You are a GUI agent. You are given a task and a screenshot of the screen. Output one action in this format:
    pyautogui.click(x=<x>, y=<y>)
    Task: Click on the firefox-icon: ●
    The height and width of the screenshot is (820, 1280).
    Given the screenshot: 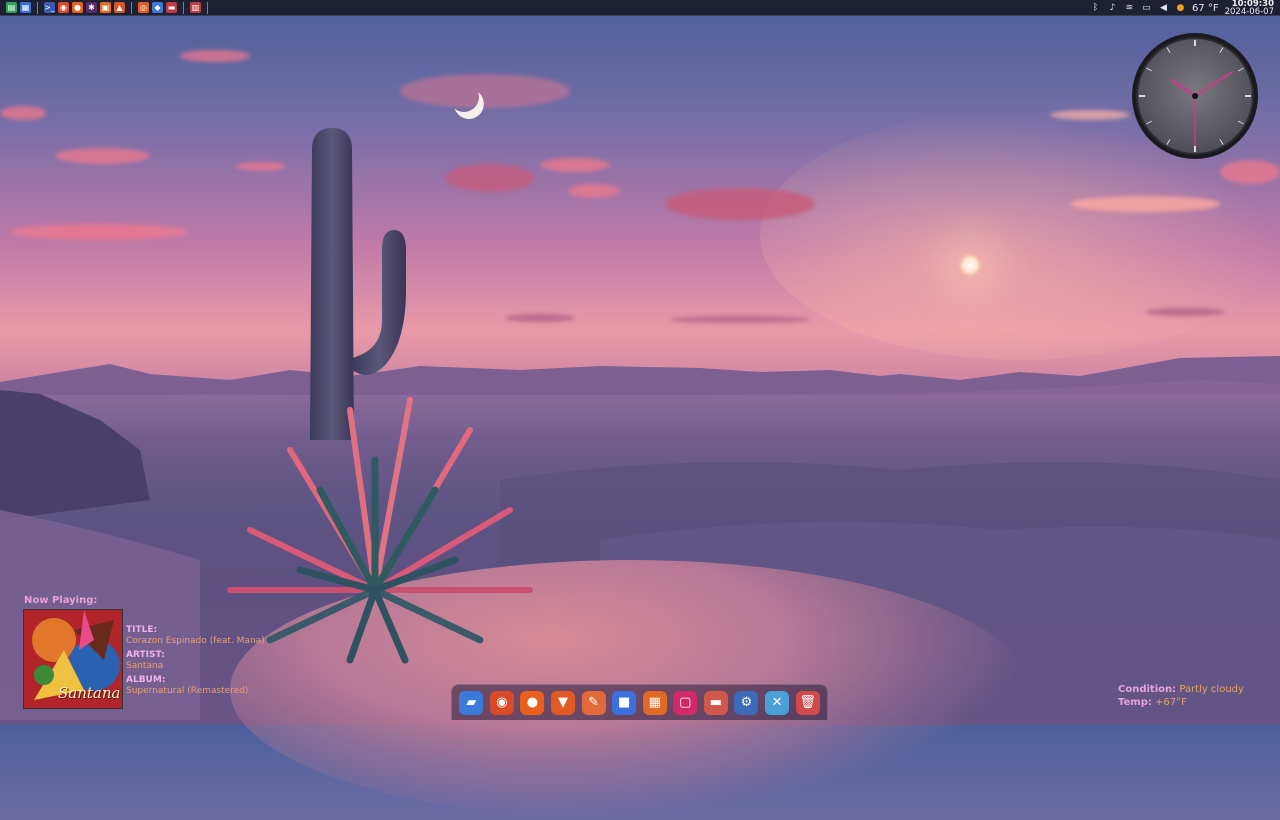 What is the action you would take?
    pyautogui.click(x=77, y=7)
    